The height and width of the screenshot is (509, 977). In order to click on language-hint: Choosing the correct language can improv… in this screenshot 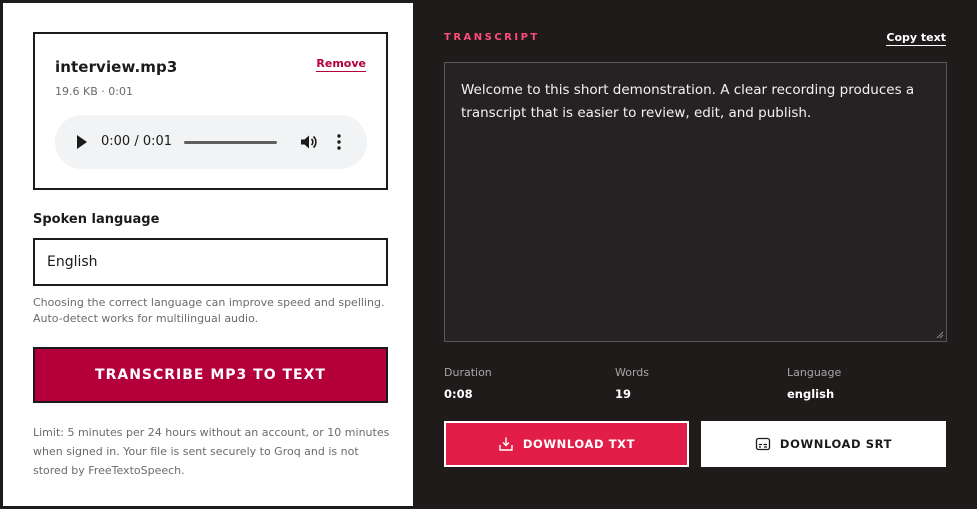, I will do `click(209, 310)`.